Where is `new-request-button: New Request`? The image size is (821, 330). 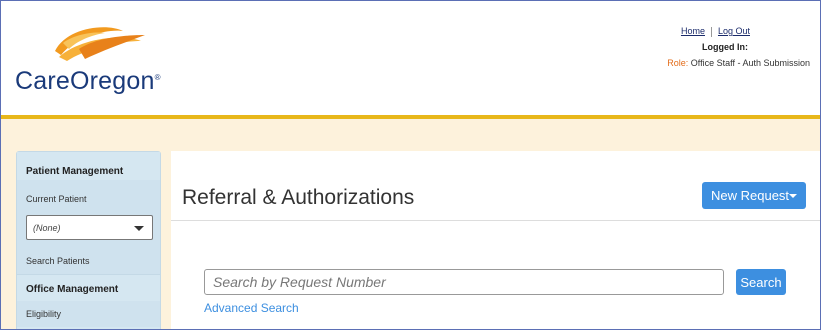
new-request-button: New Request is located at coordinates (754, 195).